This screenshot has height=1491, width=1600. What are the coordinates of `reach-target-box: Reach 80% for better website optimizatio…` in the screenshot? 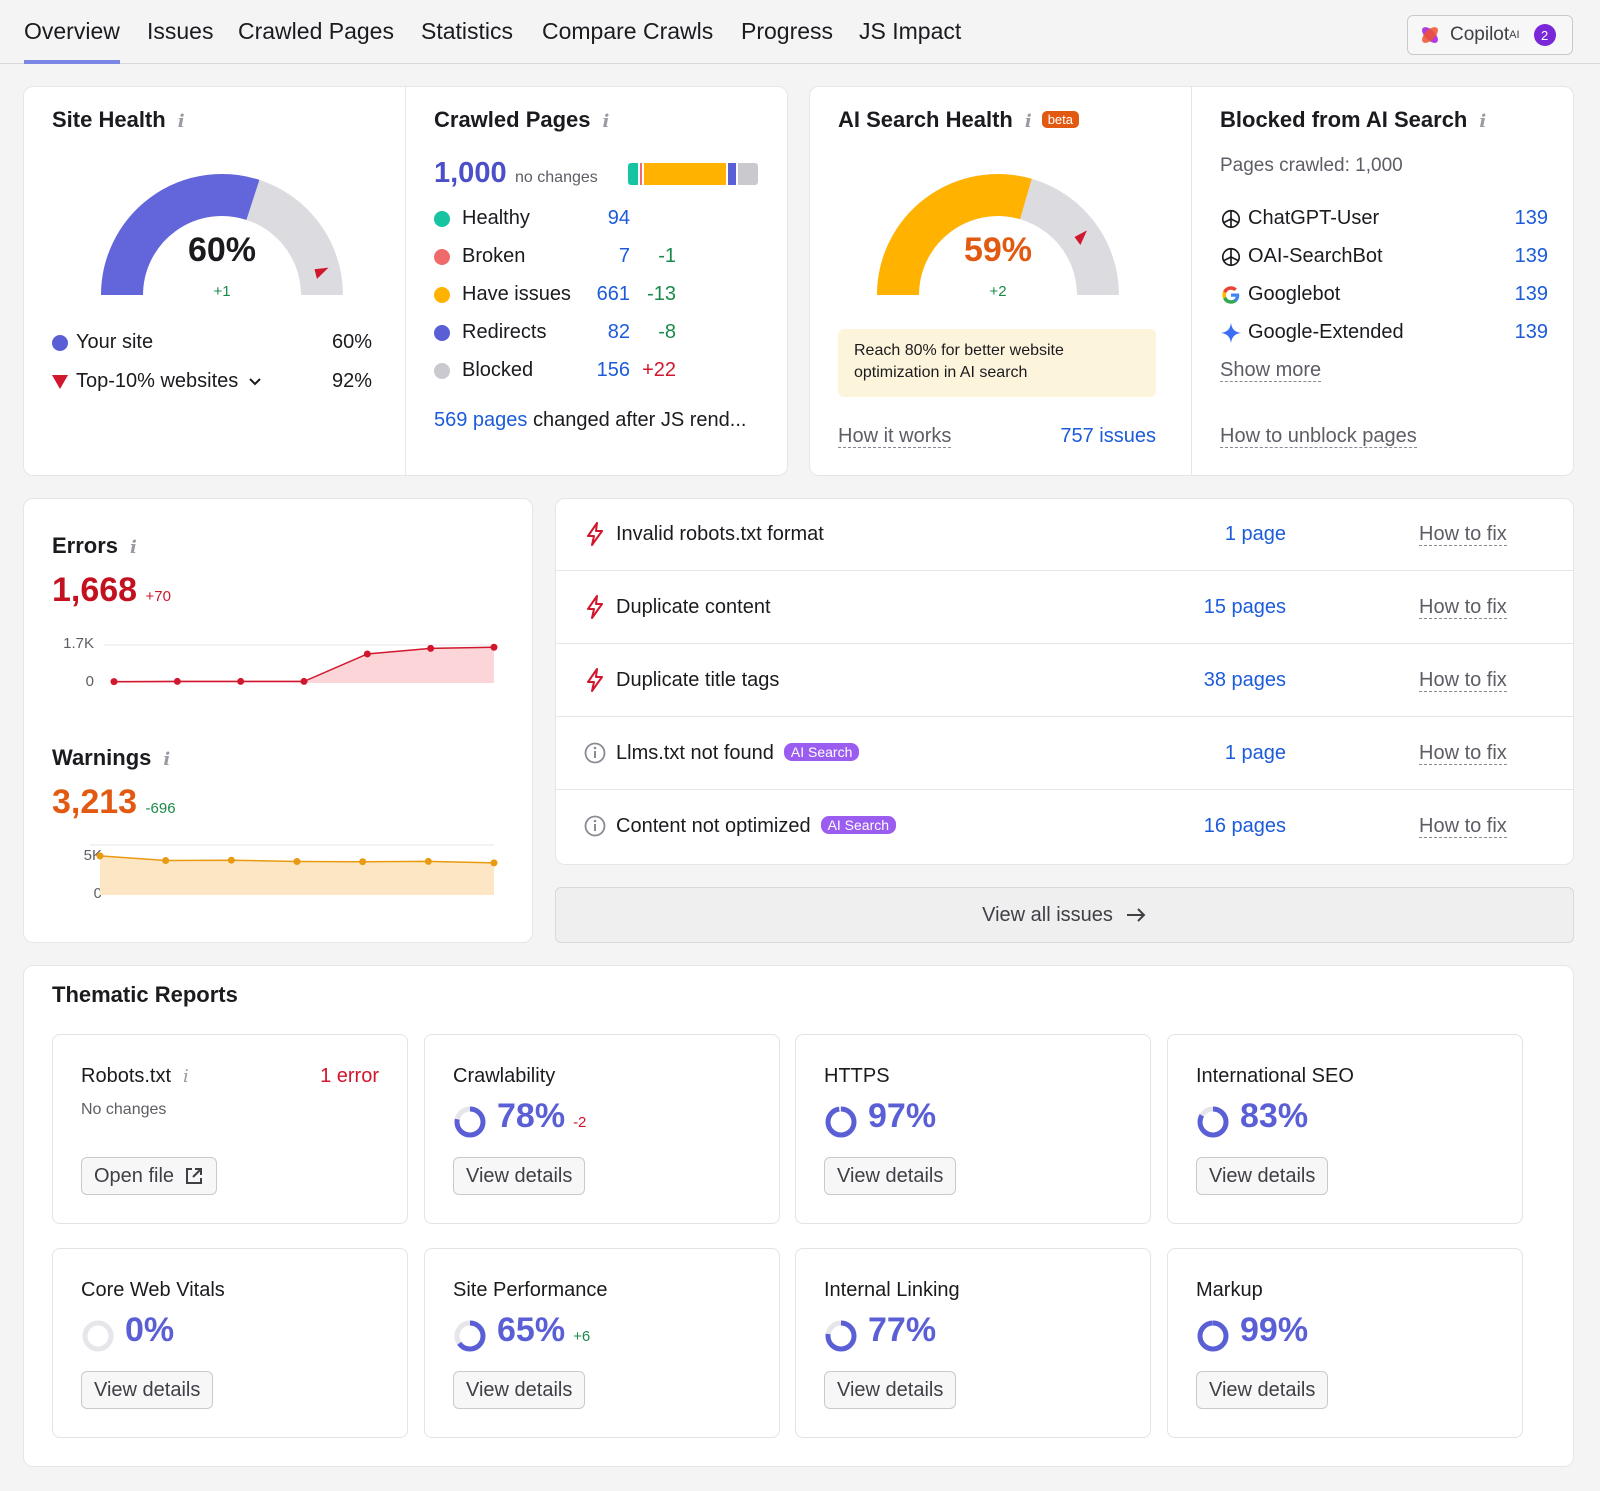 It's located at (997, 363).